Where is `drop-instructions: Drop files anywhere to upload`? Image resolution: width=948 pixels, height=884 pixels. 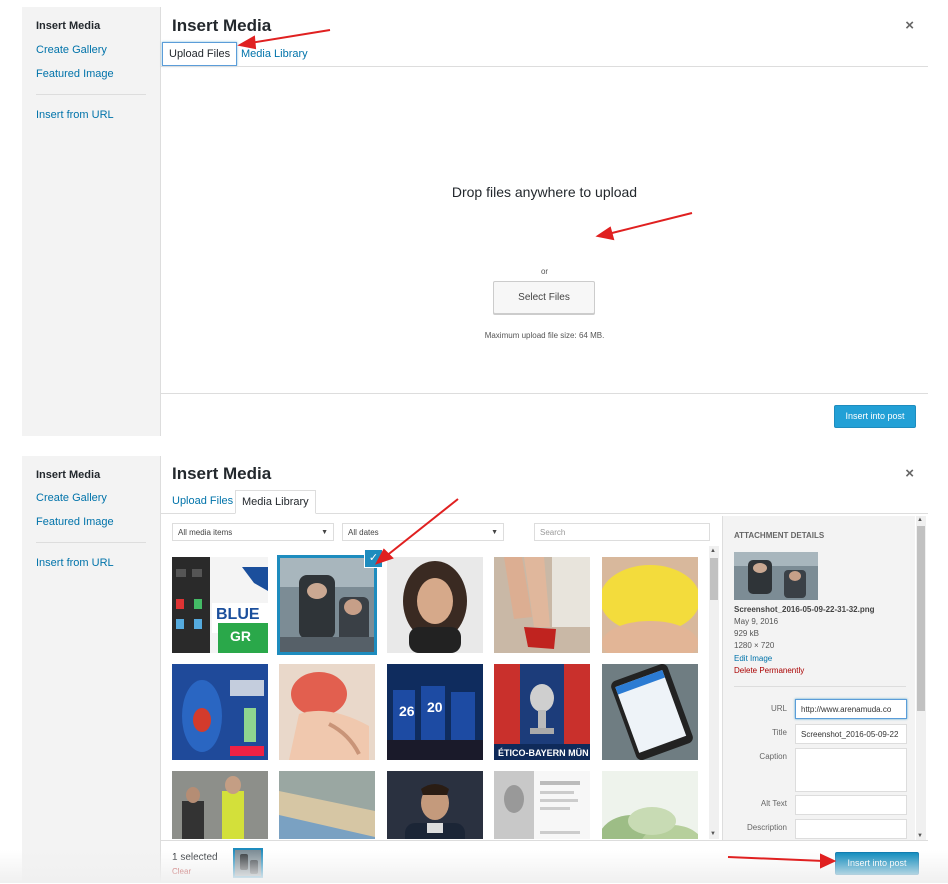
drop-instructions: Drop files anywhere to upload is located at coordinates (544, 192).